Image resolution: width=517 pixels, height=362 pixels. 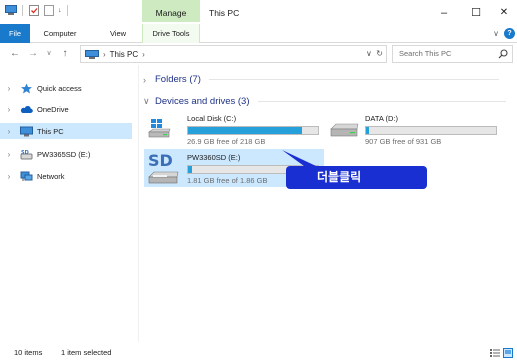 What do you see at coordinates (379, 53) in the screenshot?
I see `refresh-icon: ↻` at bounding box center [379, 53].